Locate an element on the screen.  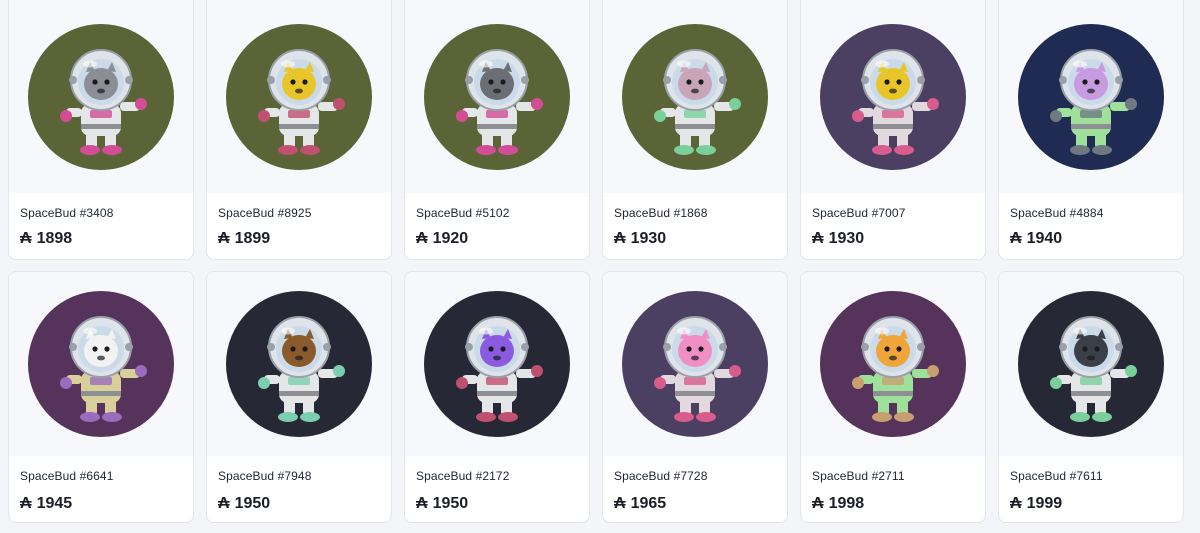
nft-card: SpaceBud #7728 ₳ 1965 is located at coordinates (695, 397).